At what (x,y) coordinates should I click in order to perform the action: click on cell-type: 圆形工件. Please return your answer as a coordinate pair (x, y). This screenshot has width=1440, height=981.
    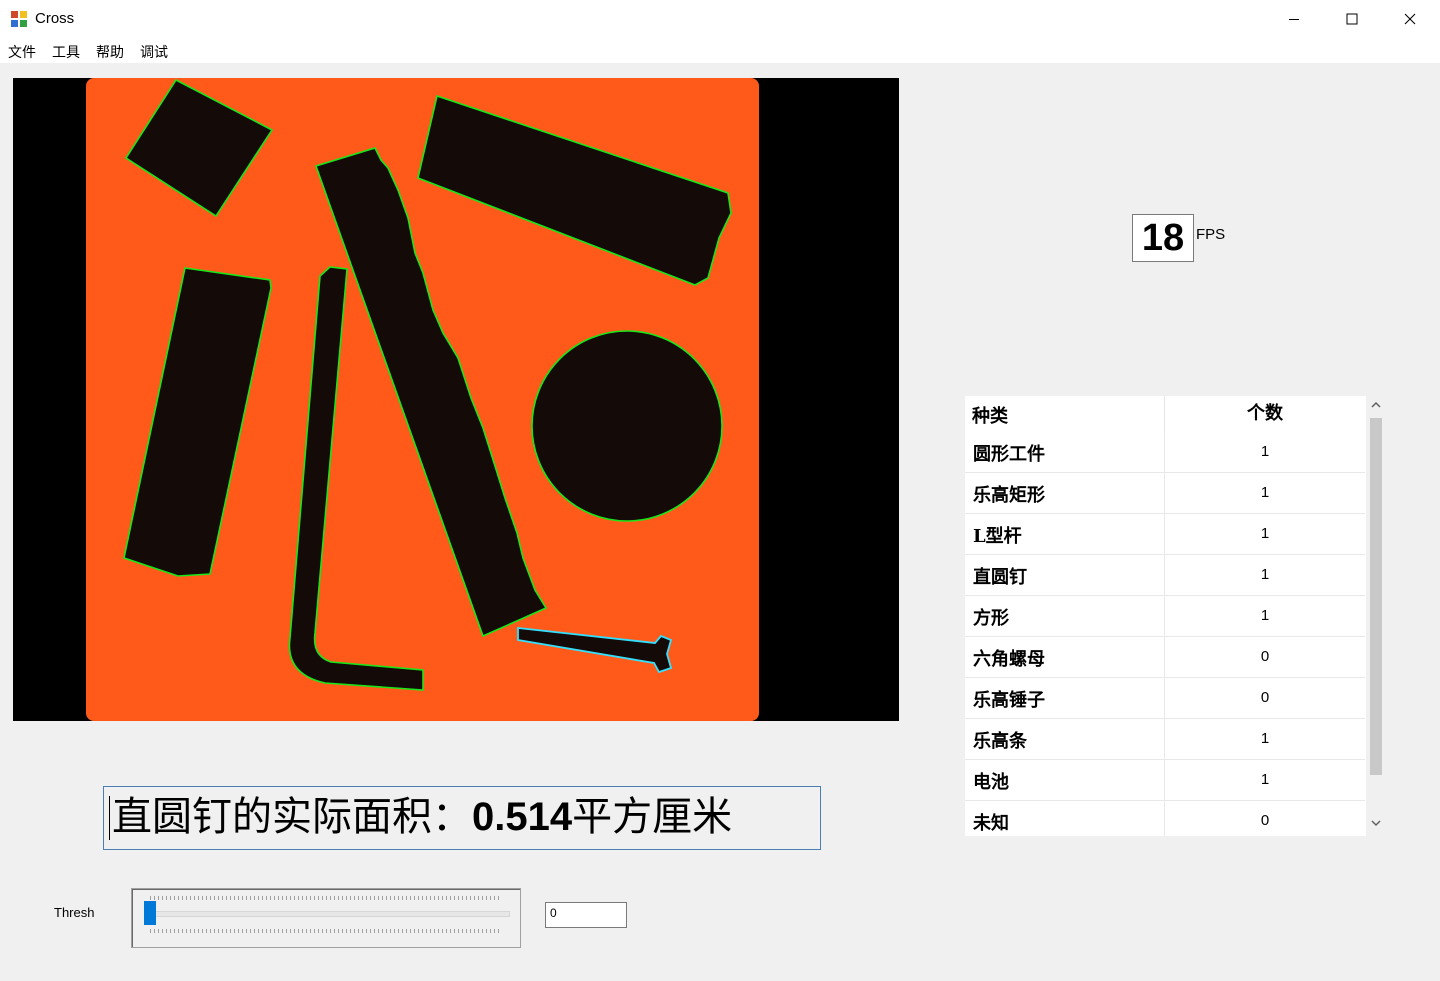
    Looking at the image, I should click on (1009, 454).